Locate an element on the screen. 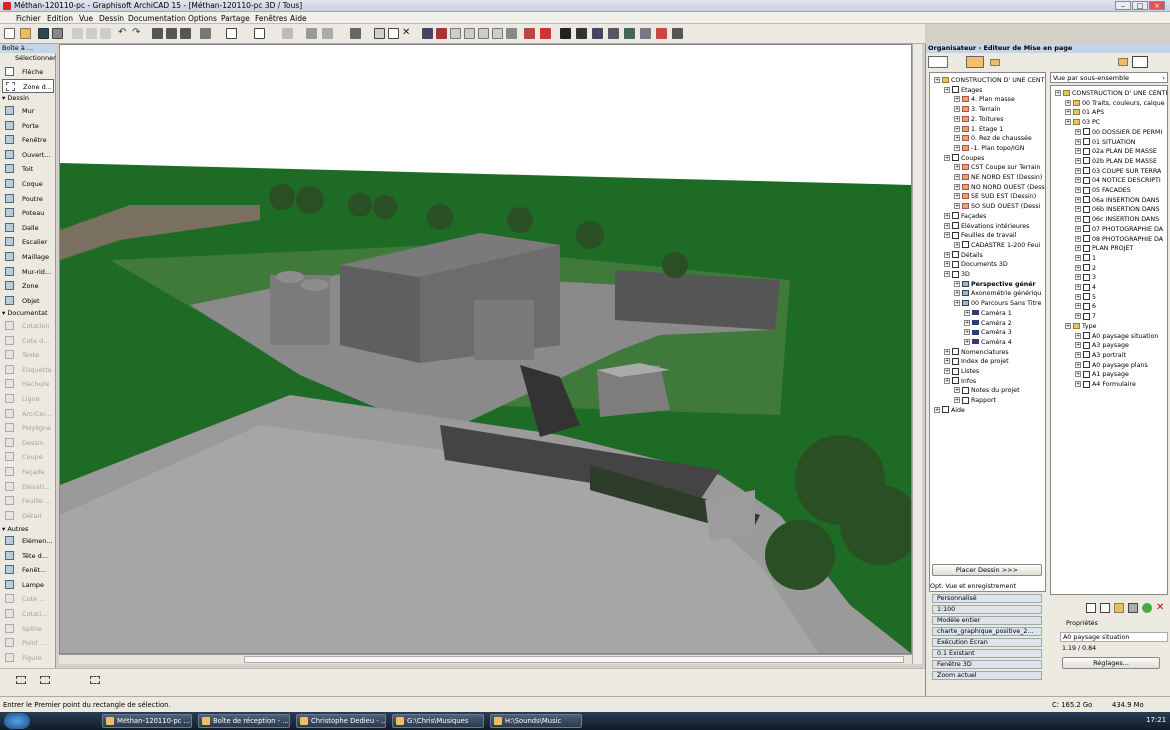  tree-node: +5 is located at coordinates (1085, 297).